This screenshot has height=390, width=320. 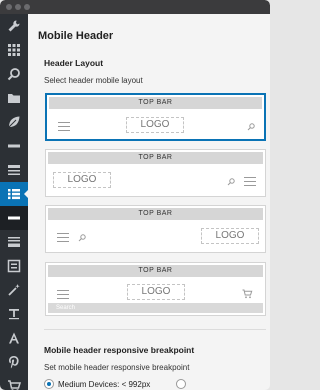 I want to click on window-close-dot, so click(x=9, y=7).